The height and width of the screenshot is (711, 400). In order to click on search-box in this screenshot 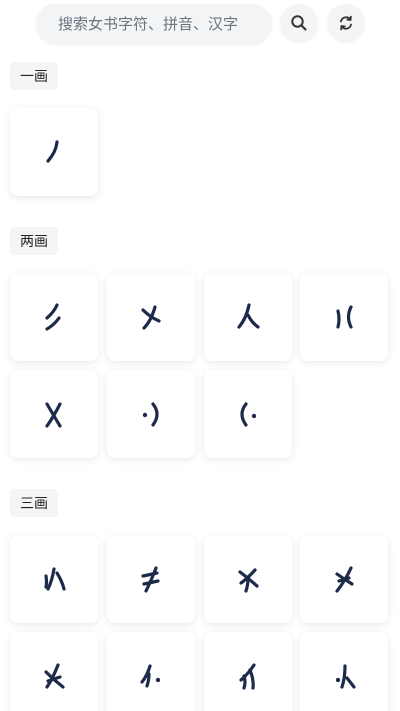, I will do `click(154, 24)`.